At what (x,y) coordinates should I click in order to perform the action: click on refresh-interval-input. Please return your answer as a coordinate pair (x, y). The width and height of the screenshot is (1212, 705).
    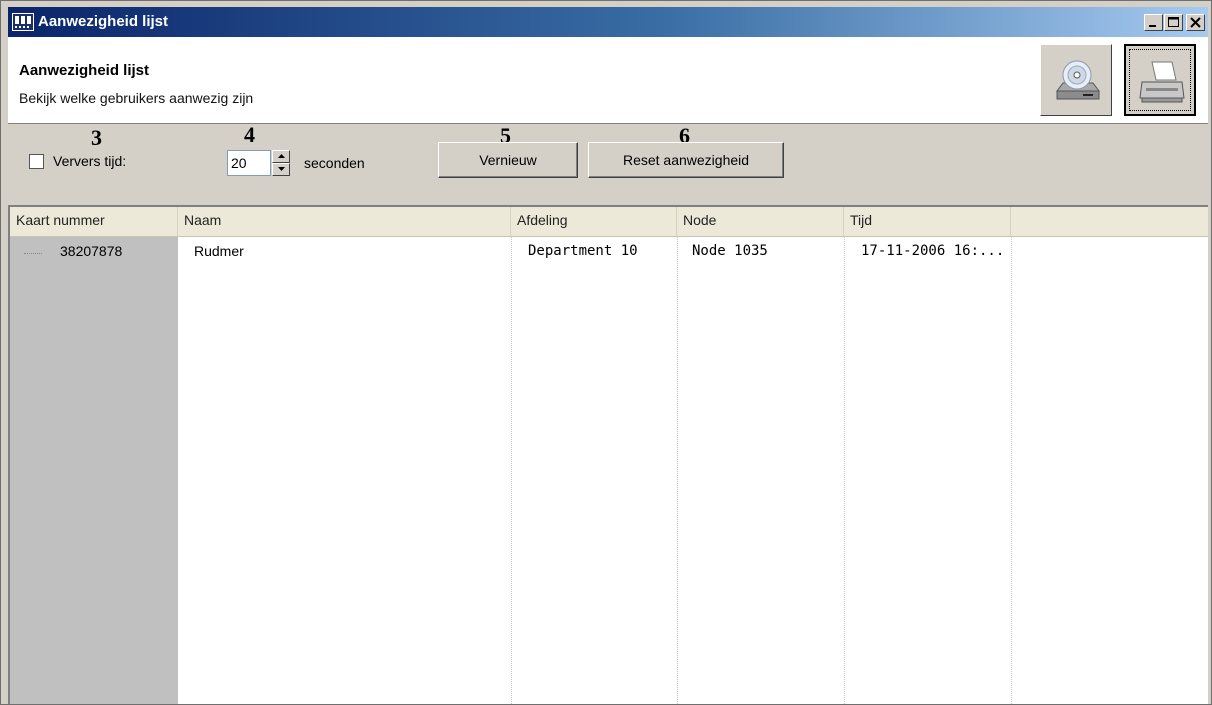
    Looking at the image, I should click on (249, 163).